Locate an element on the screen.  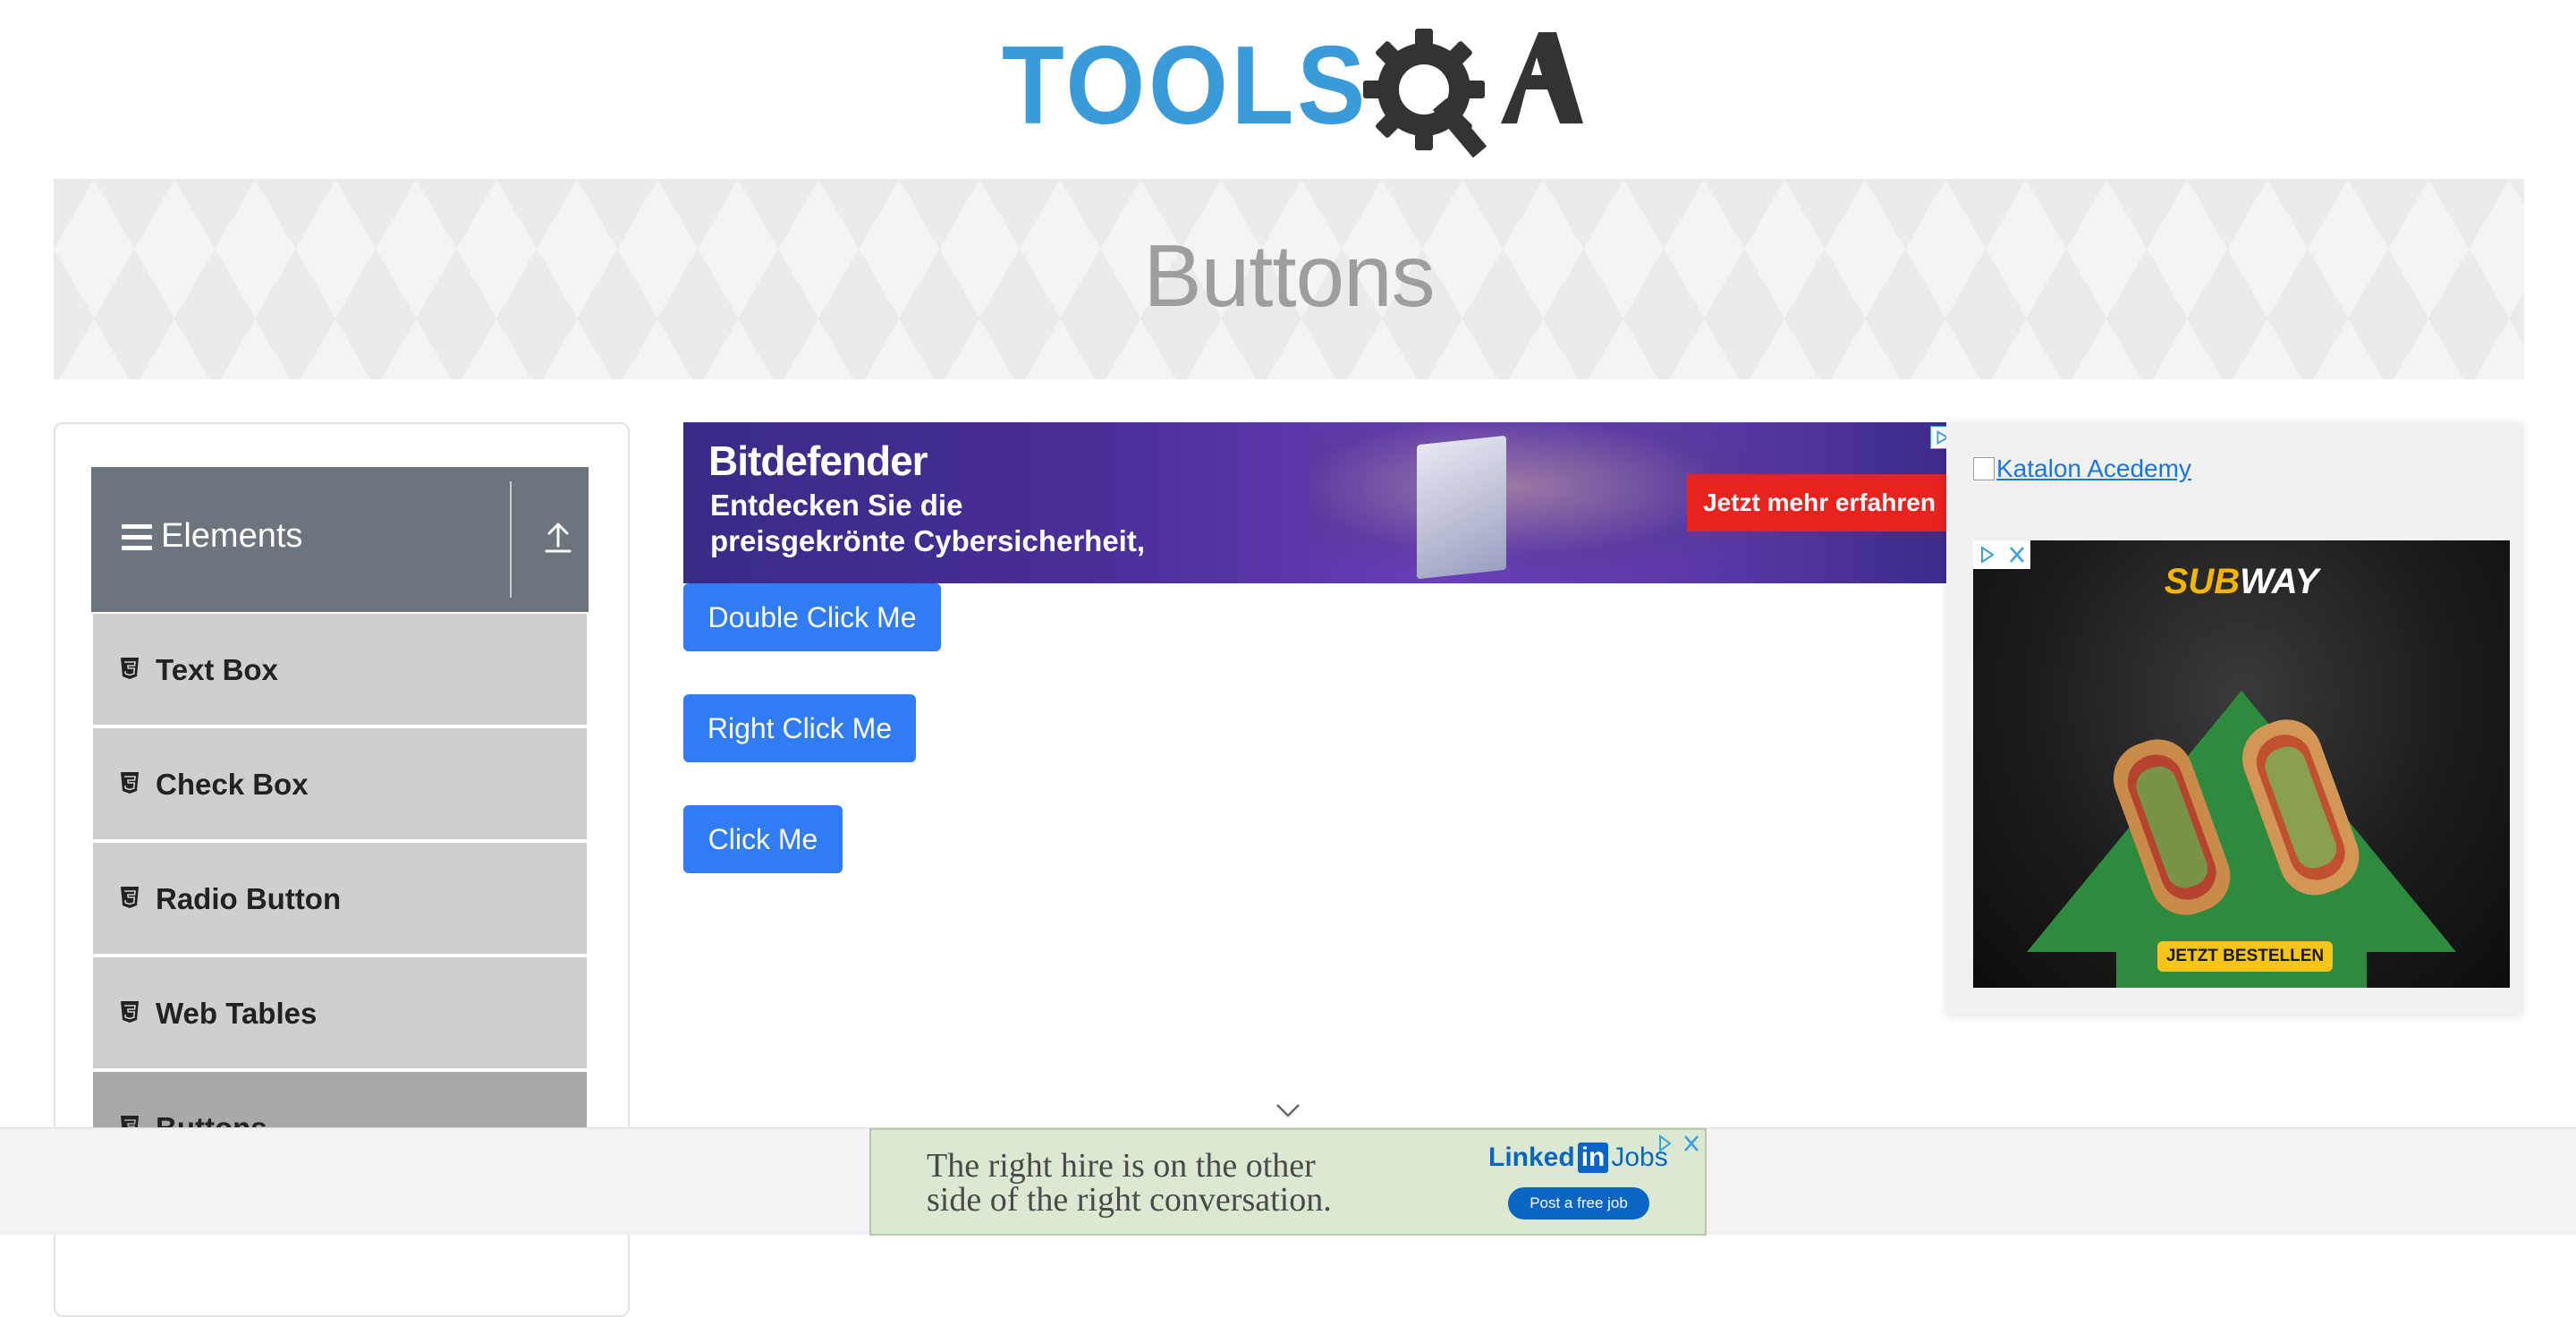
sidebar-item-text-box: Text Box is located at coordinates (340, 669).